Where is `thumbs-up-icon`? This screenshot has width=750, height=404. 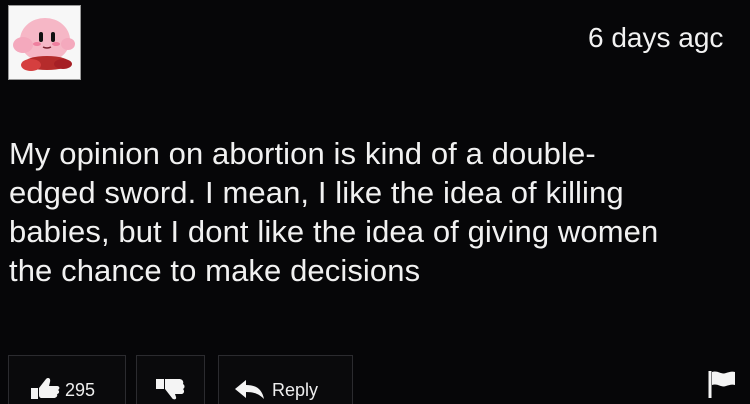
thumbs-up-icon is located at coordinates (45, 388).